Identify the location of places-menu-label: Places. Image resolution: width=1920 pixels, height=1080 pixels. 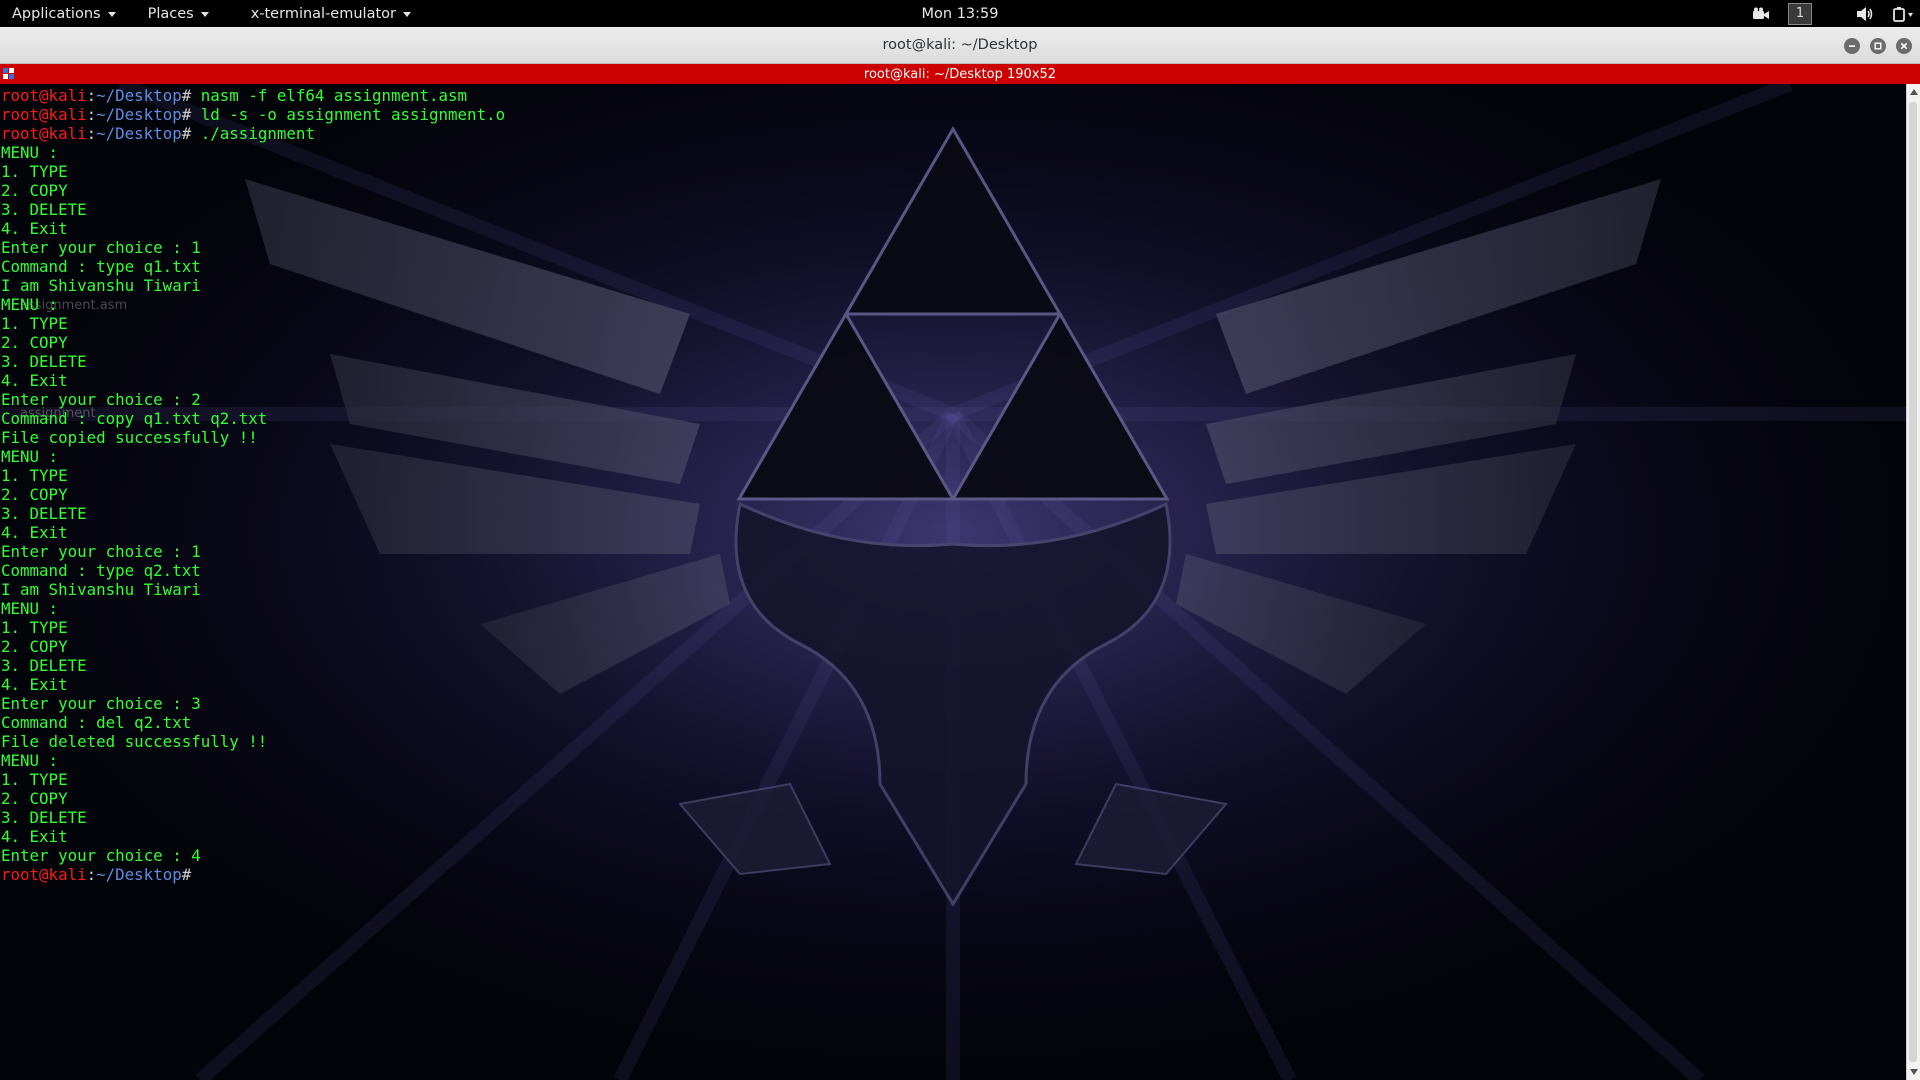
(170, 13).